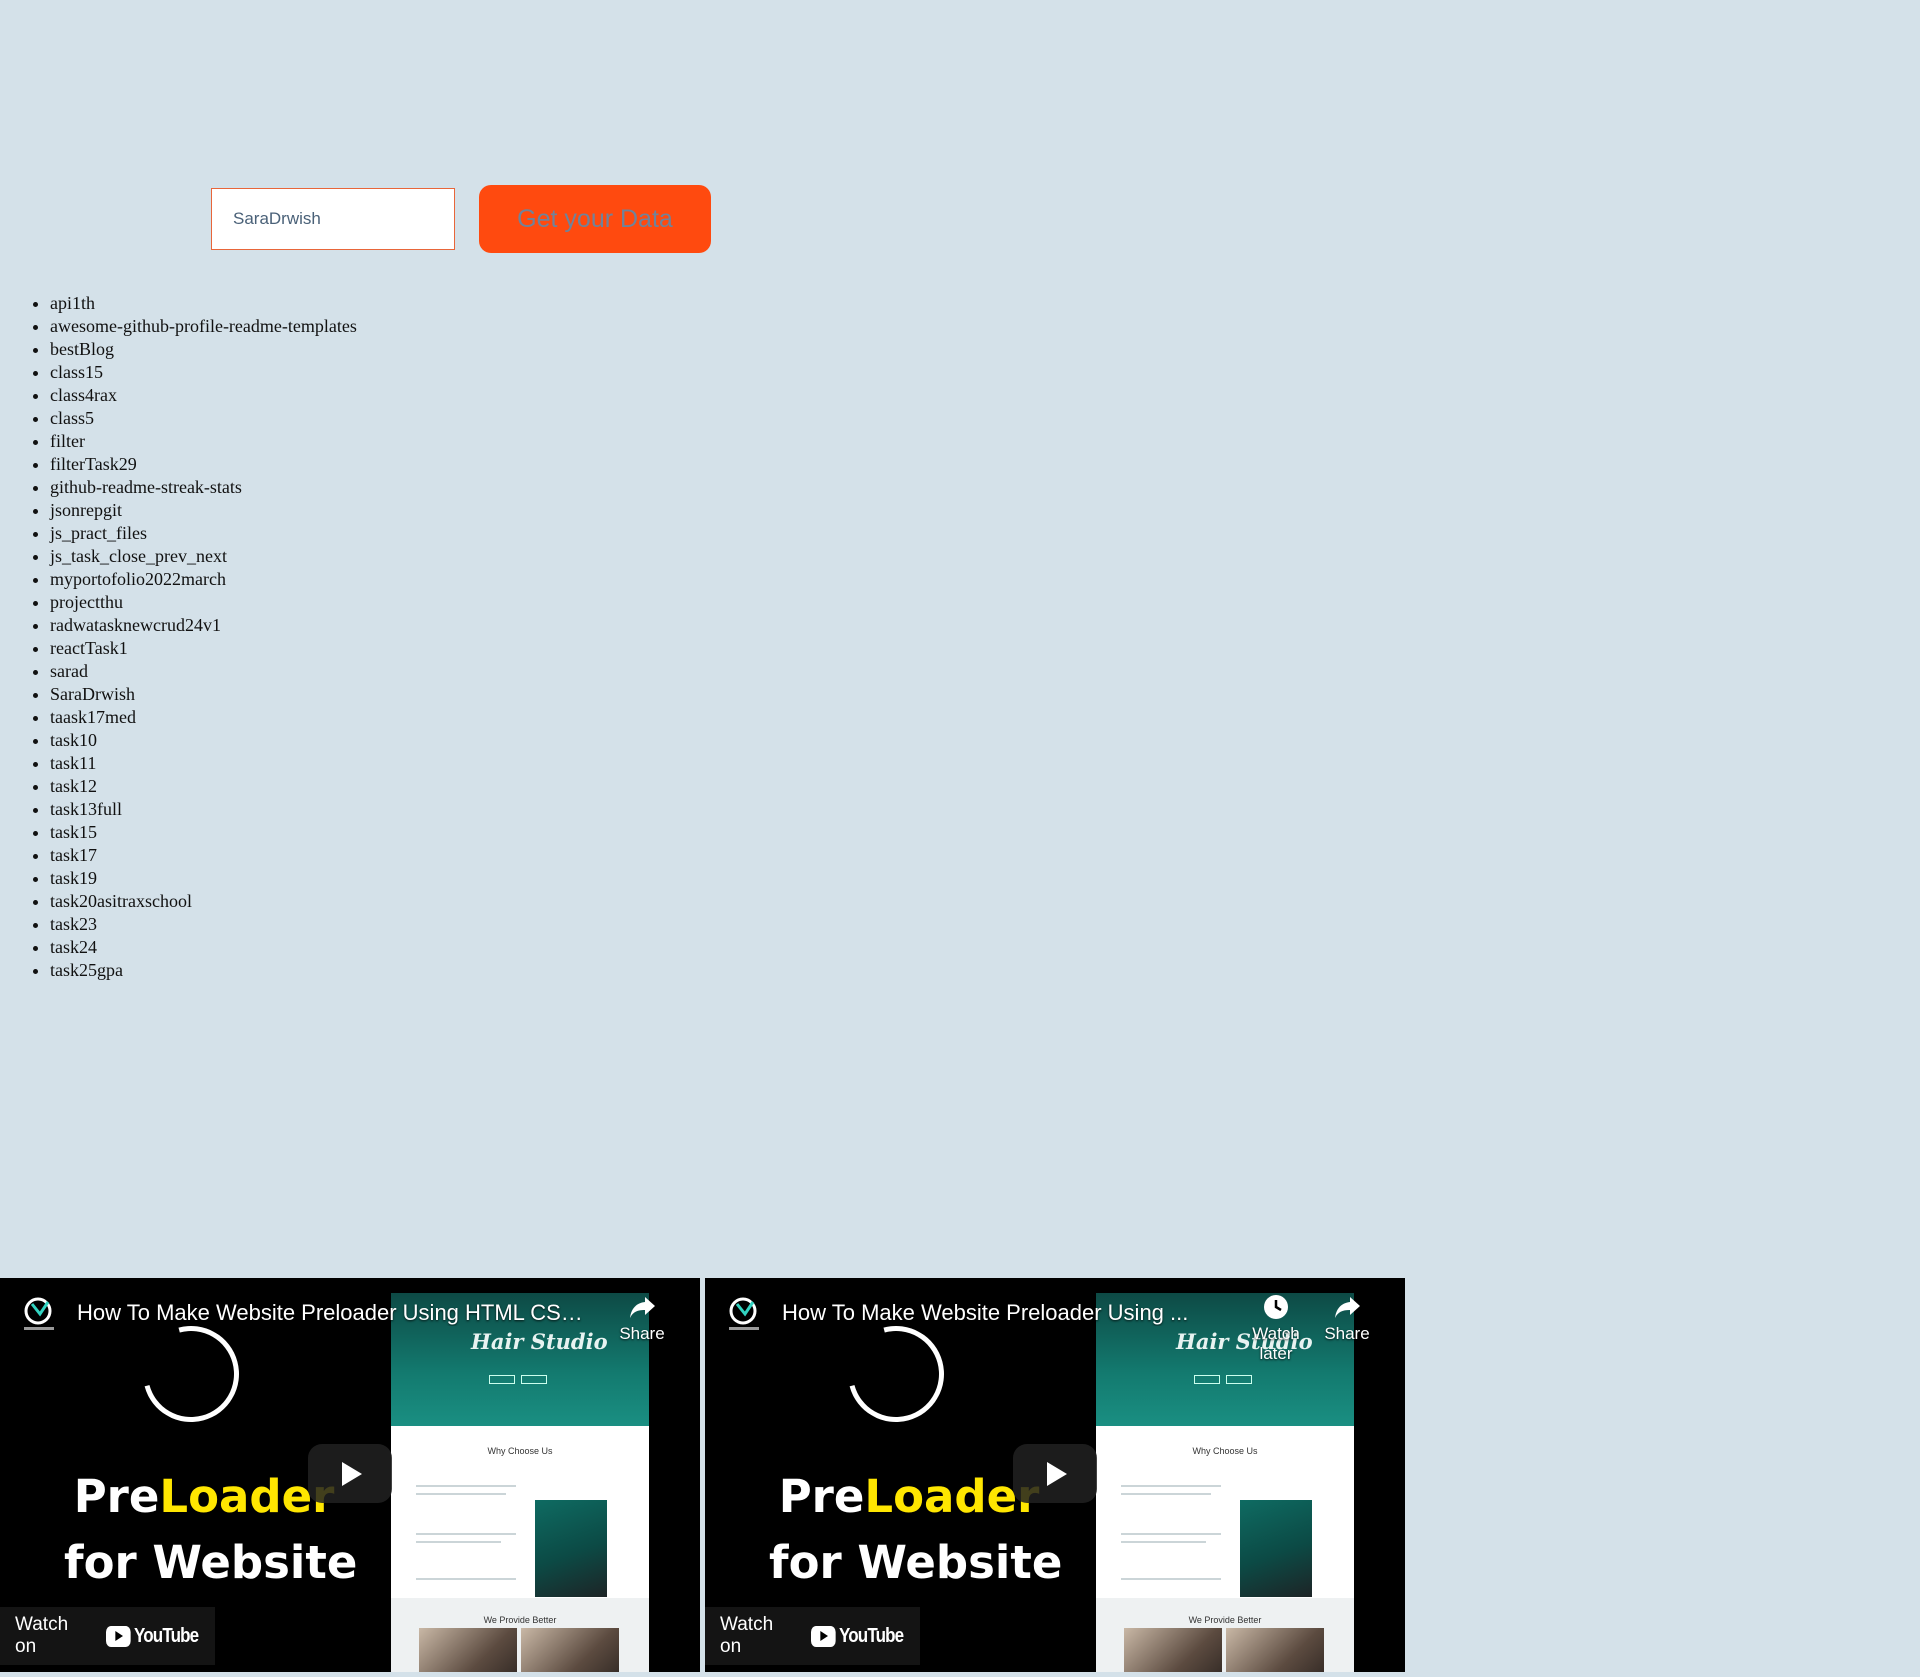  What do you see at coordinates (203, 556) in the screenshot?
I see `repo-list-item: js_task_close_prev_next` at bounding box center [203, 556].